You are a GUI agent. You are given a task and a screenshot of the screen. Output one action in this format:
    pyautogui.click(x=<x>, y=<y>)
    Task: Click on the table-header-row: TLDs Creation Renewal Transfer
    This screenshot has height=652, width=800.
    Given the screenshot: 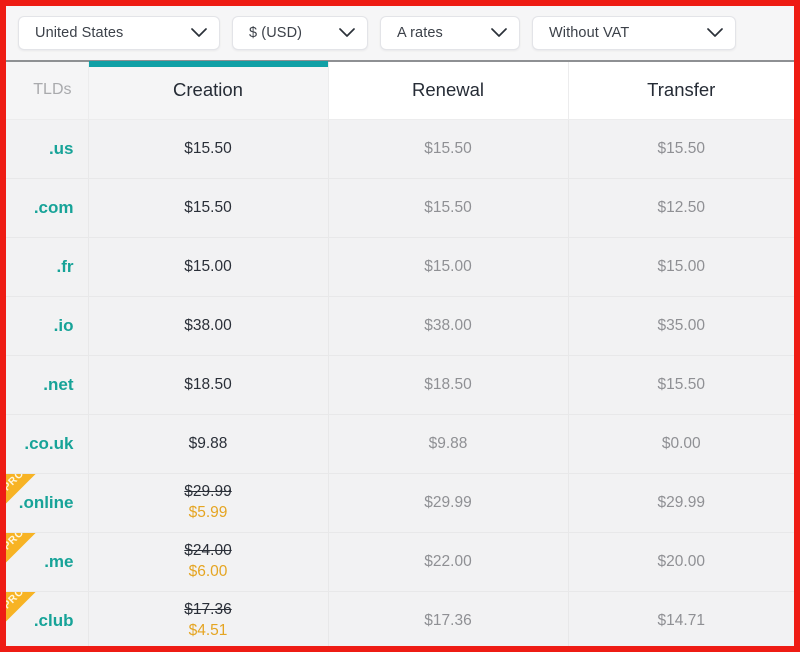 What is the action you would take?
    pyautogui.click(x=400, y=90)
    